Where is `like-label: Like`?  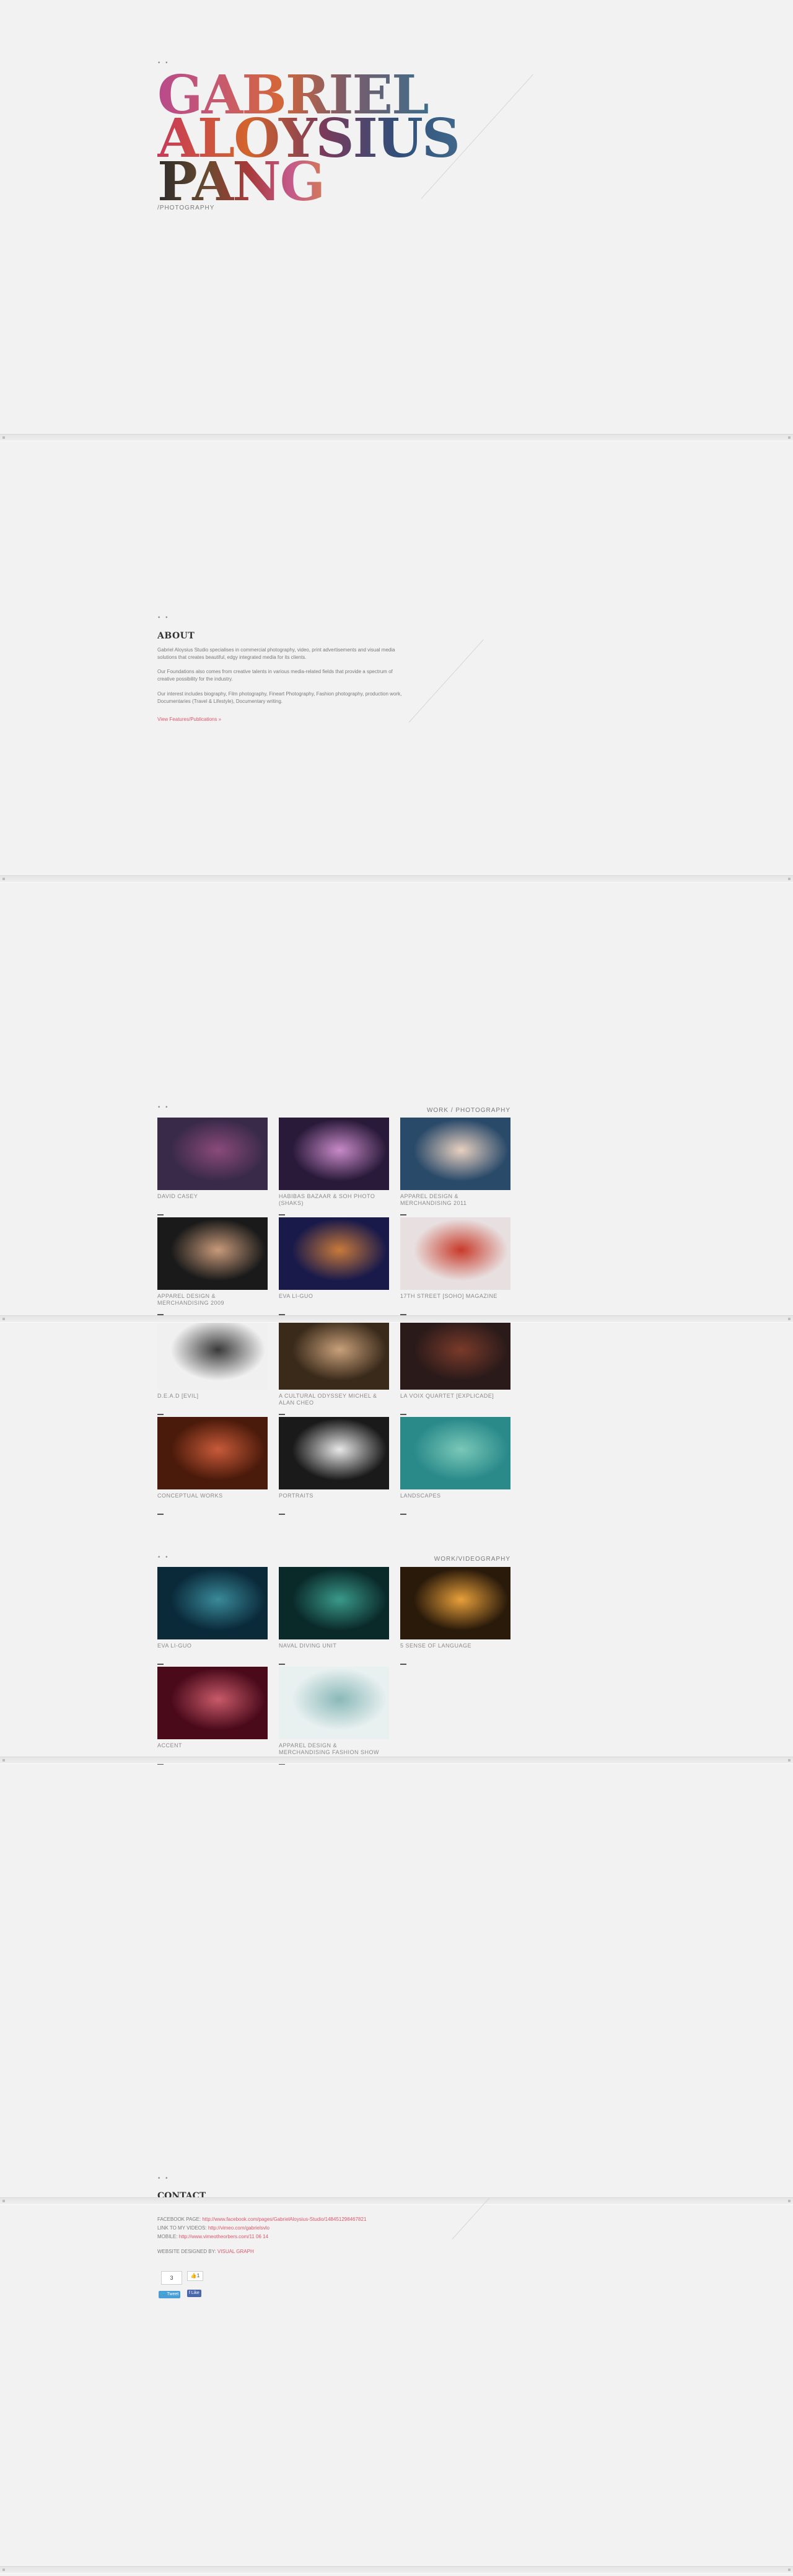
like-label: Like is located at coordinates (195, 2293).